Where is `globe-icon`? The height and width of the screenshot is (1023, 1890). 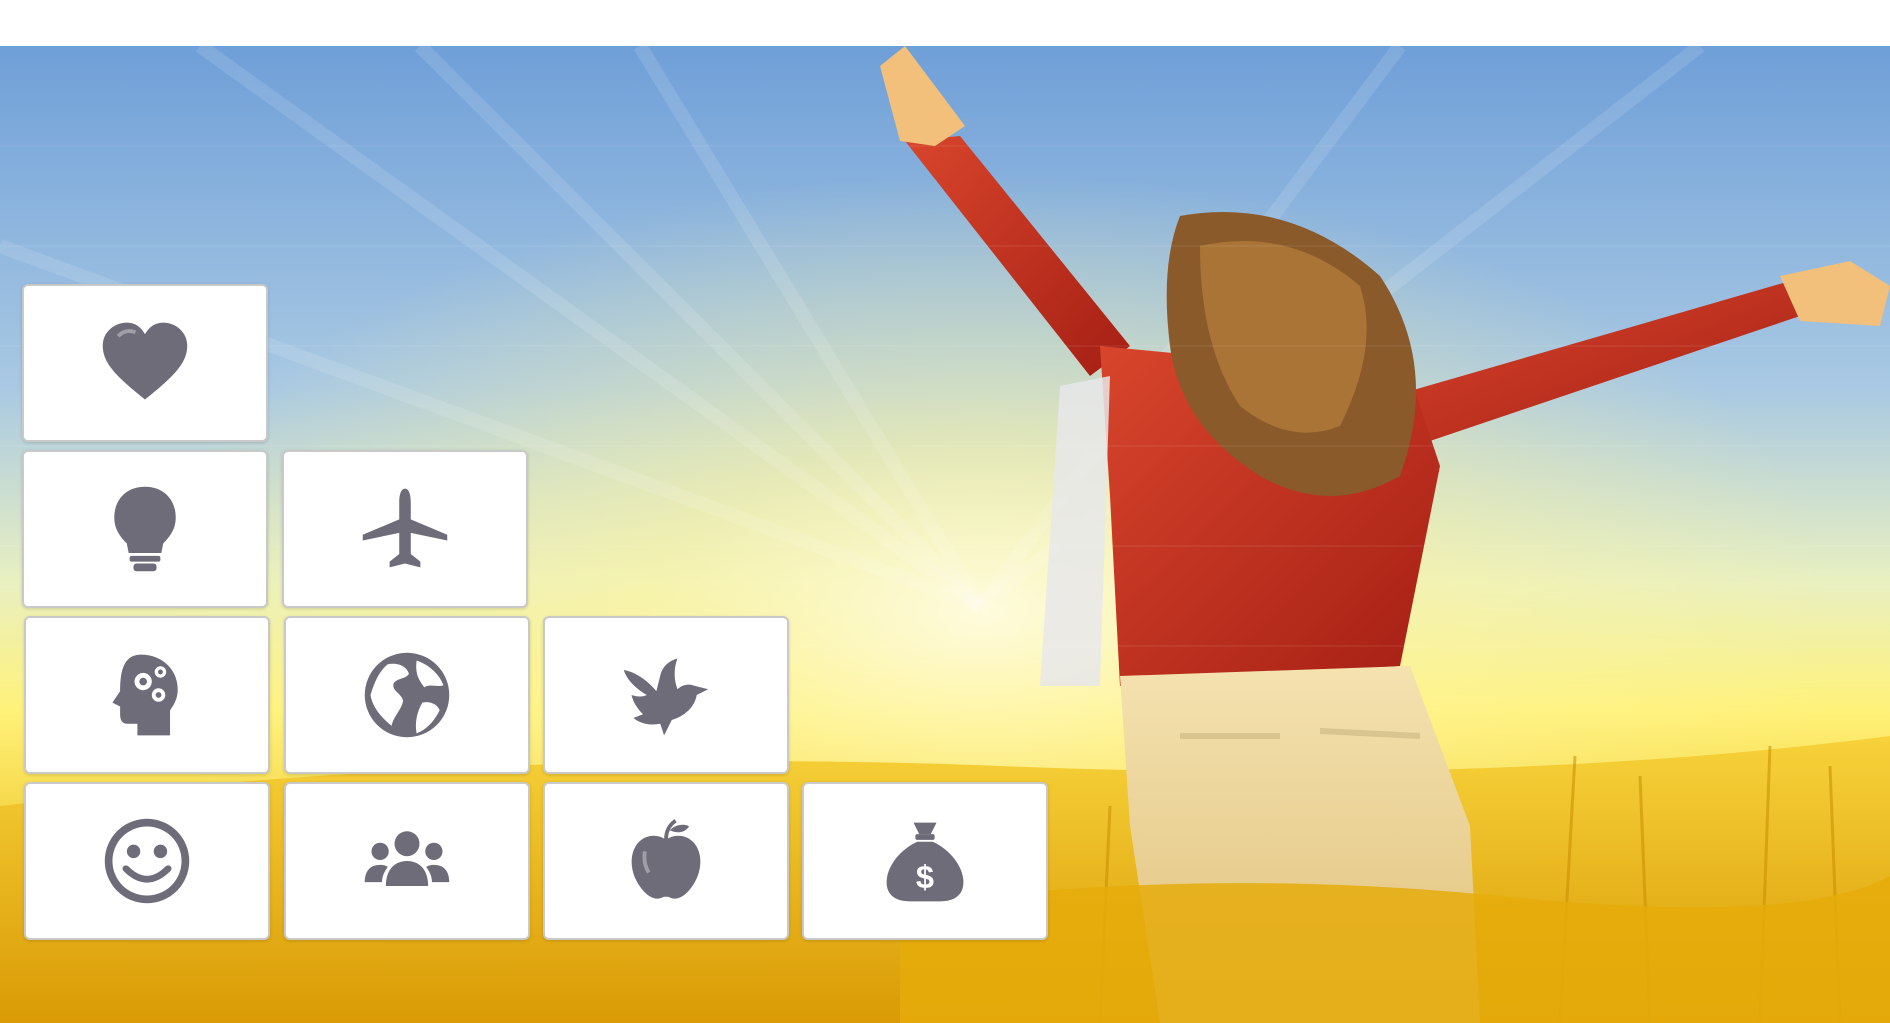 globe-icon is located at coordinates (407, 695).